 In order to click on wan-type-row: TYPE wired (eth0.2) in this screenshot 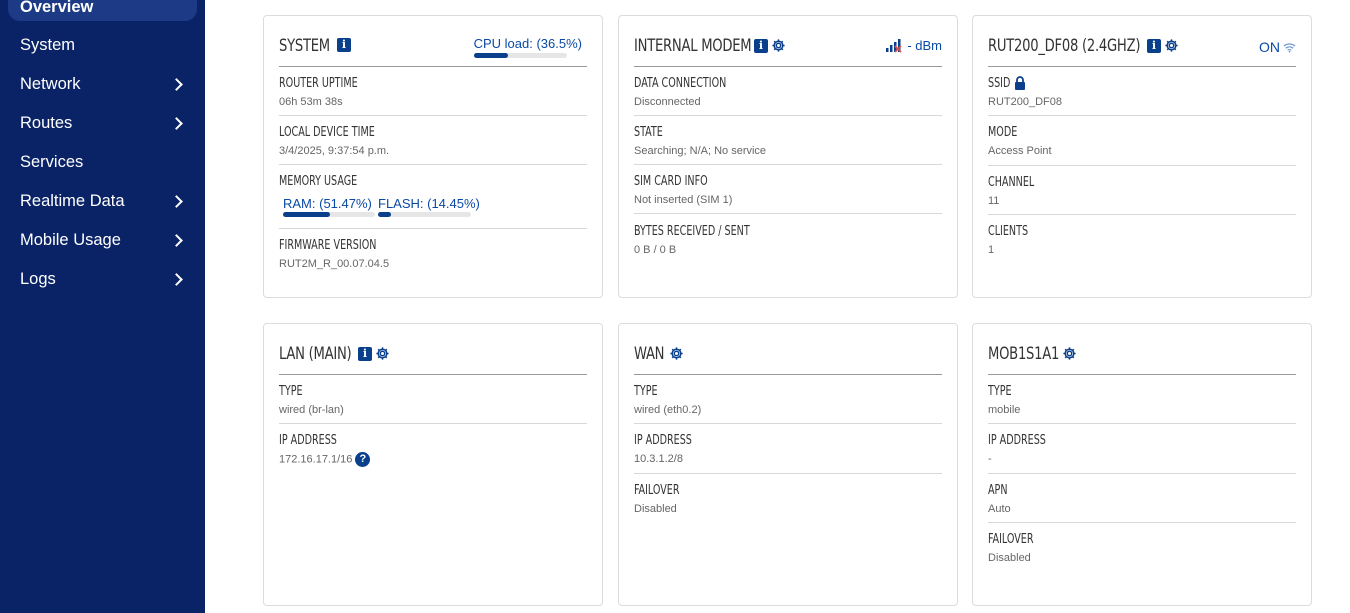, I will do `click(788, 399)`.